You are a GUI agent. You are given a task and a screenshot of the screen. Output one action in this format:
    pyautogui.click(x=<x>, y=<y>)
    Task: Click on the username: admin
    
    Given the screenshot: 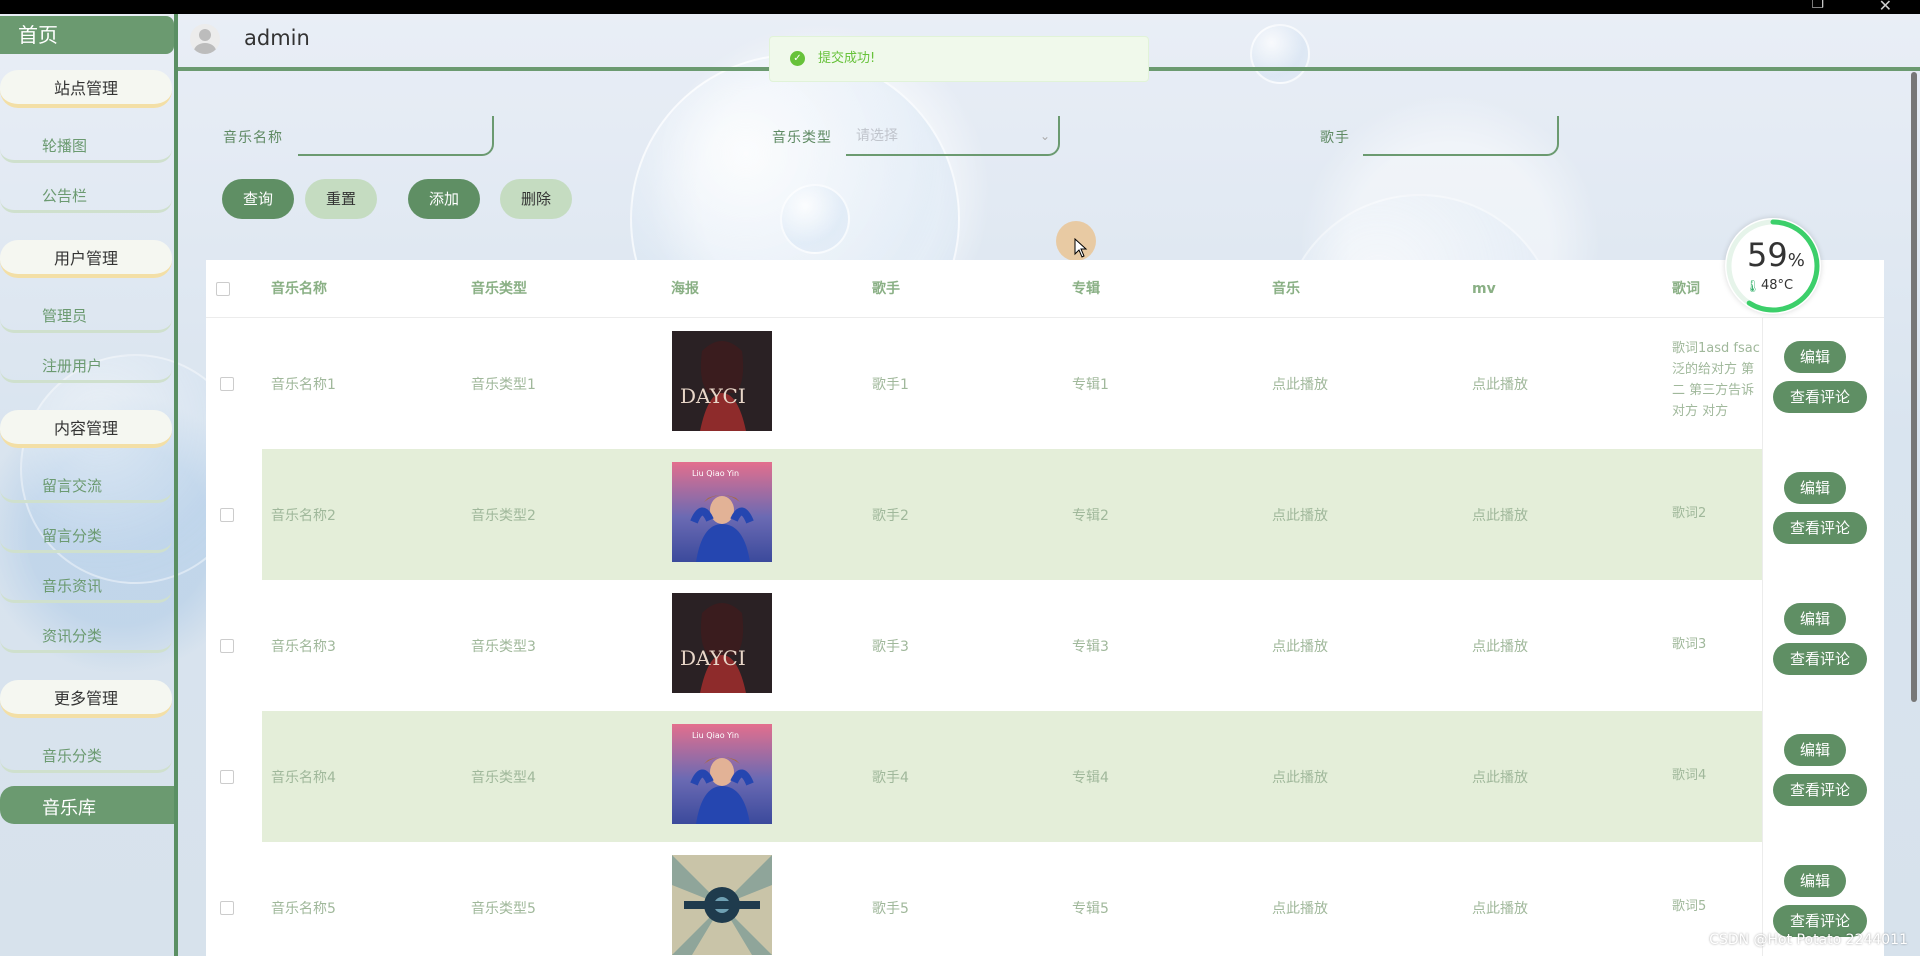 What is the action you would take?
    pyautogui.click(x=277, y=38)
    